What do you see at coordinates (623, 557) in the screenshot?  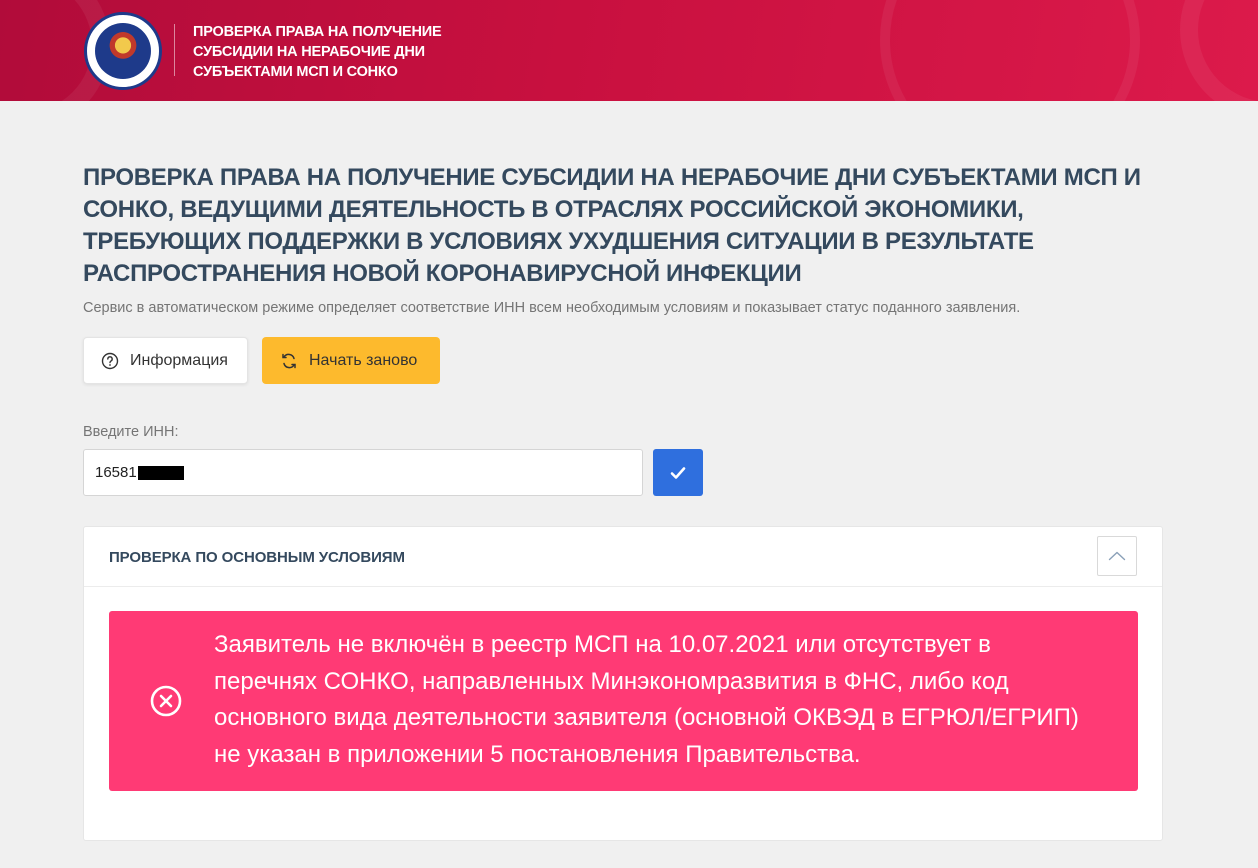 I see `panel-header: ПРОВЕРКА ПО ОСНОВНЫМ УСЛОВИЯМ` at bounding box center [623, 557].